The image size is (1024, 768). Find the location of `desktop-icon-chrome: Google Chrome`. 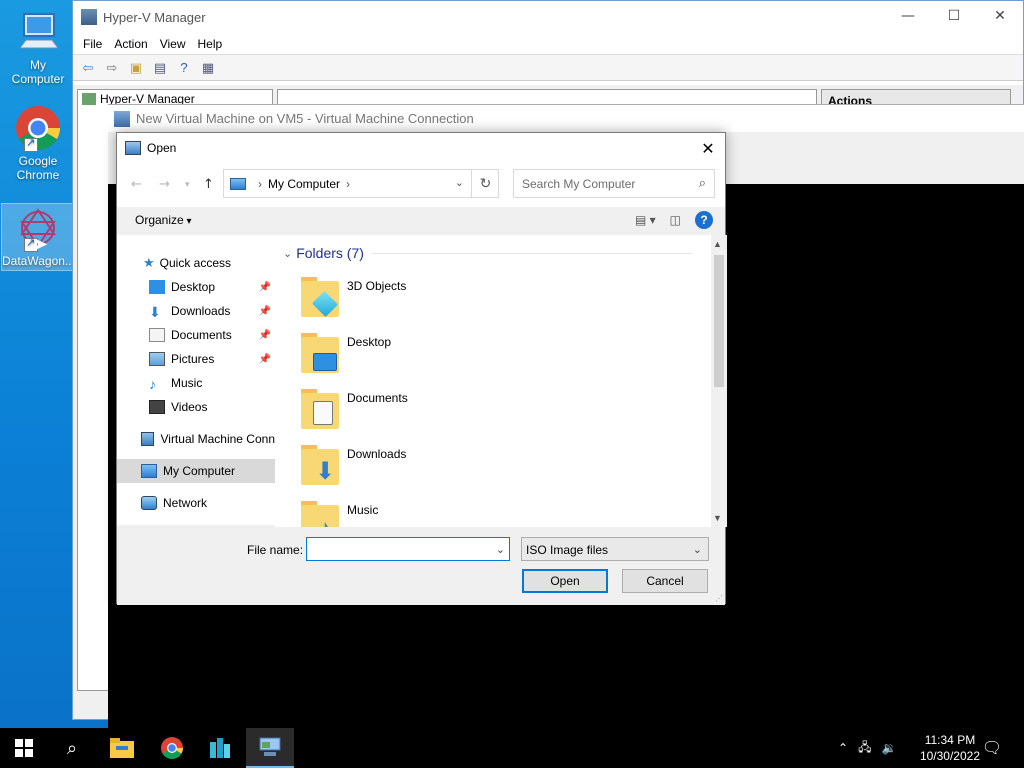

desktop-icon-chrome: Google Chrome is located at coordinates (38, 143).